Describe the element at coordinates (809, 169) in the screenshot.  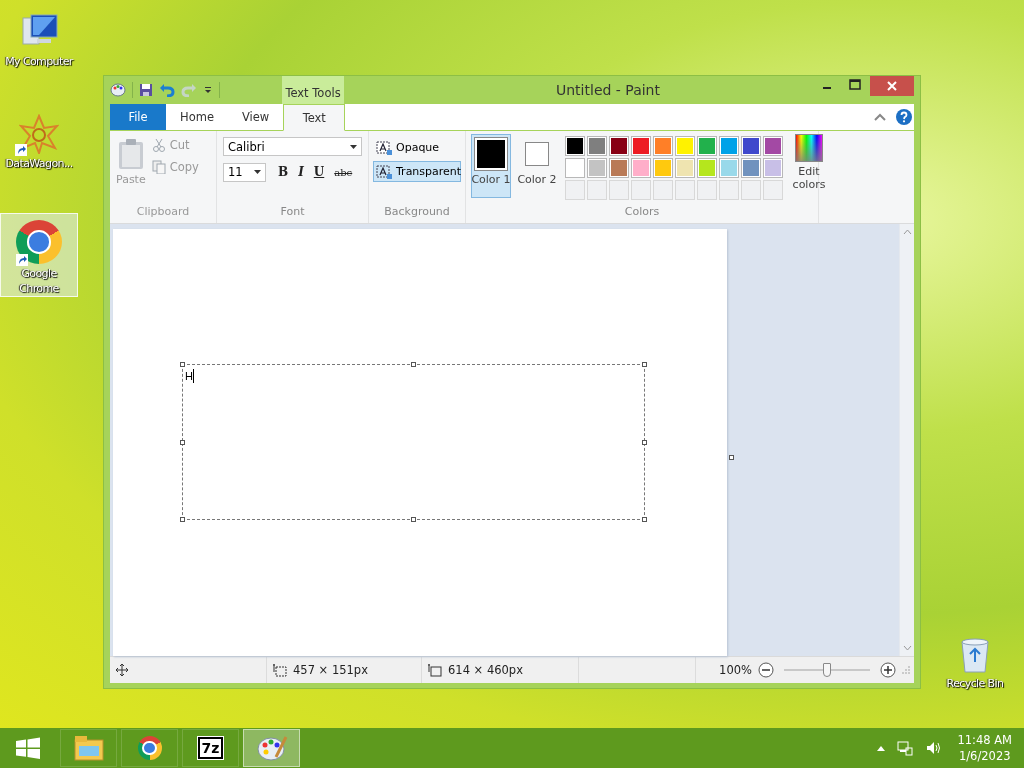
I see `edit-colors-button: Edit colors` at that location.